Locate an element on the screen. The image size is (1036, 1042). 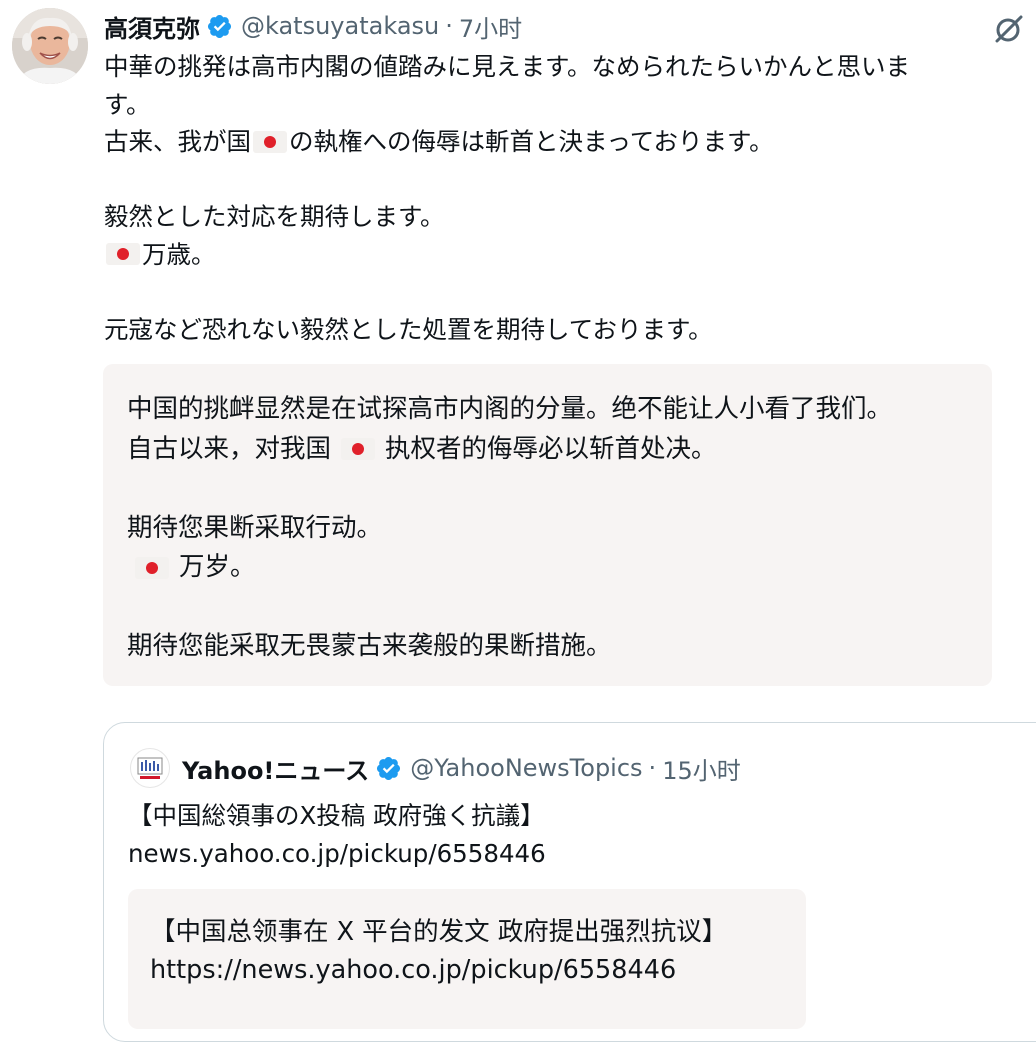
quoted-author-name: Yahoo!ニュース is located at coordinates (275, 768).